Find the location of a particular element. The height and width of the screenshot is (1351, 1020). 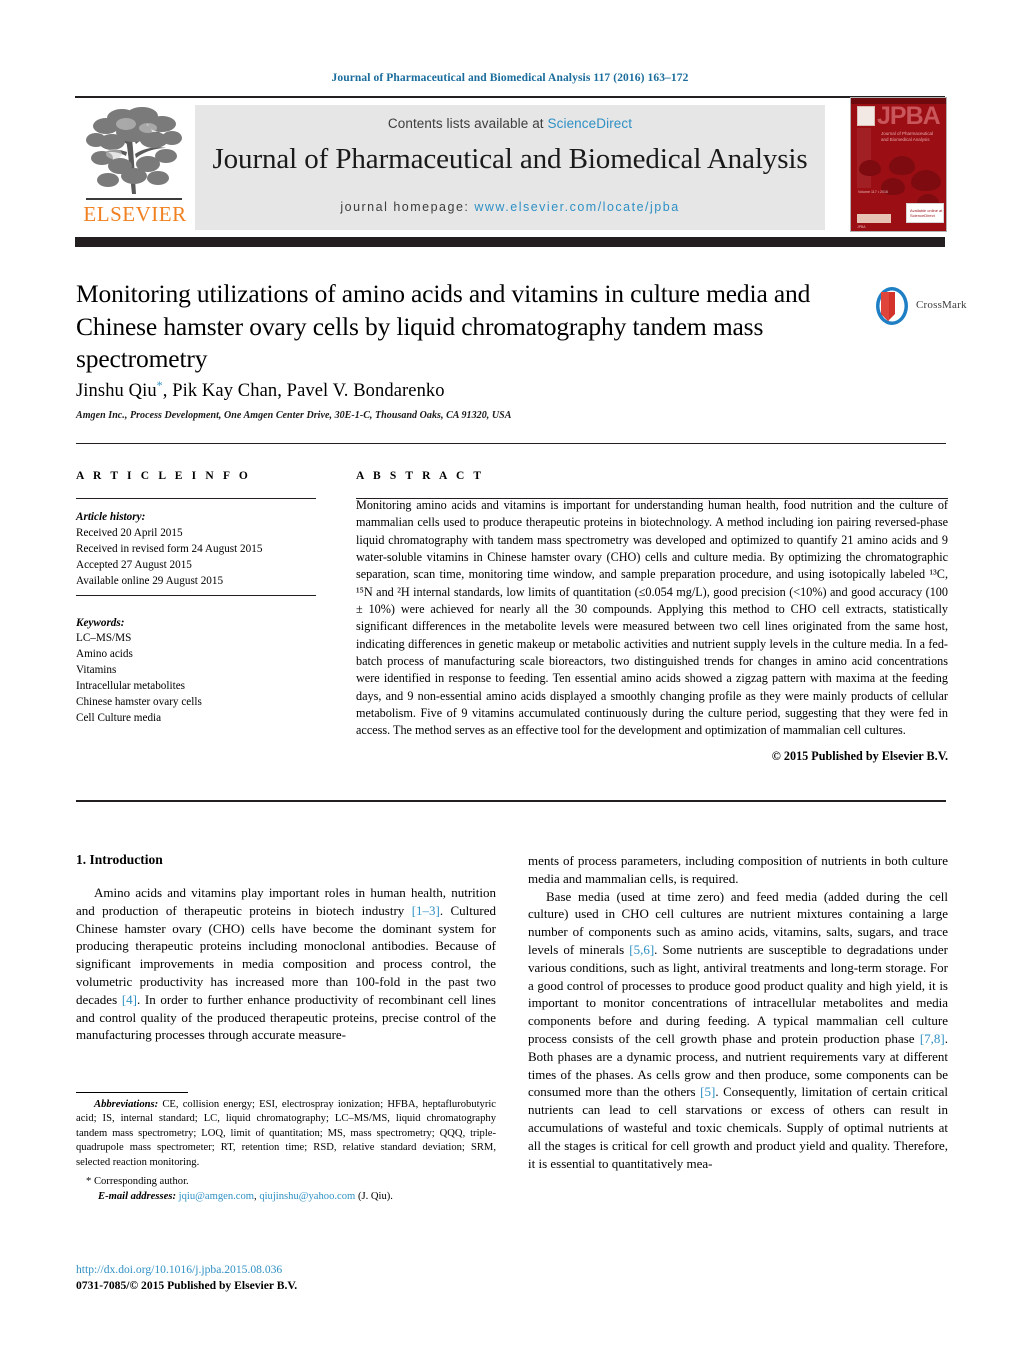

history-item: Available online 29 August 2015 is located at coordinates (150, 580).